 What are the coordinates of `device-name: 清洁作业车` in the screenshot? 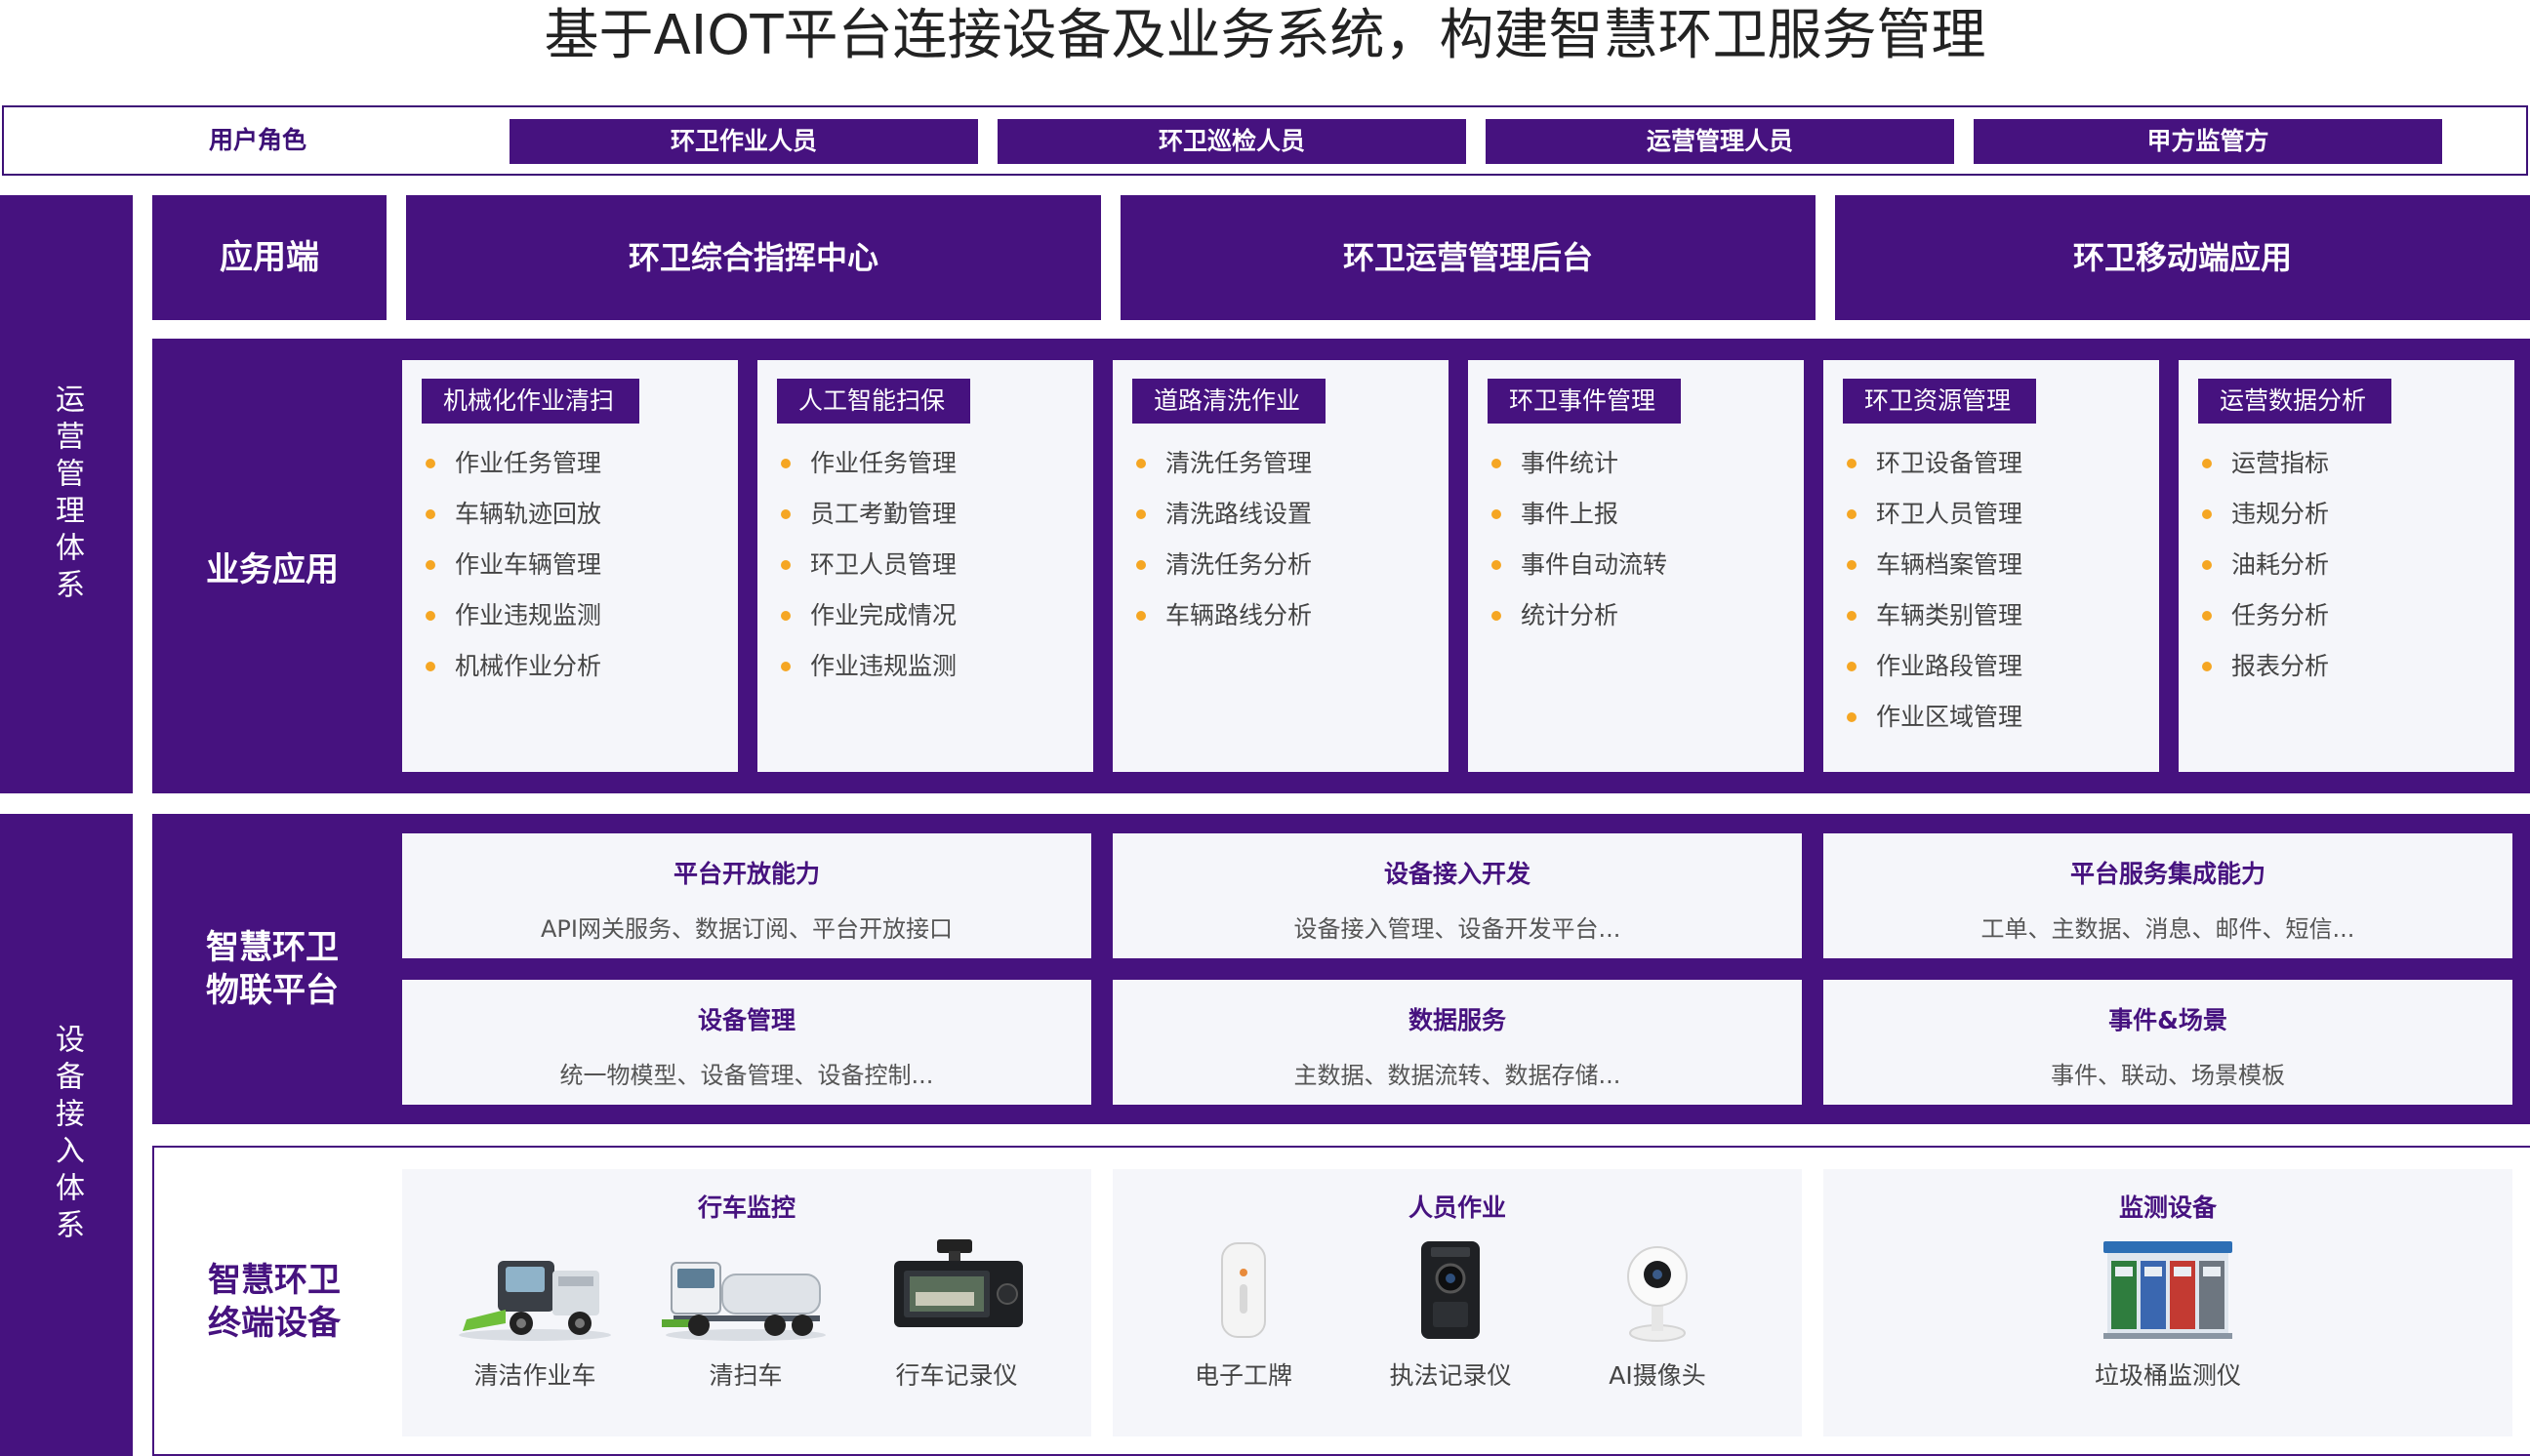 It's located at (534, 1375).